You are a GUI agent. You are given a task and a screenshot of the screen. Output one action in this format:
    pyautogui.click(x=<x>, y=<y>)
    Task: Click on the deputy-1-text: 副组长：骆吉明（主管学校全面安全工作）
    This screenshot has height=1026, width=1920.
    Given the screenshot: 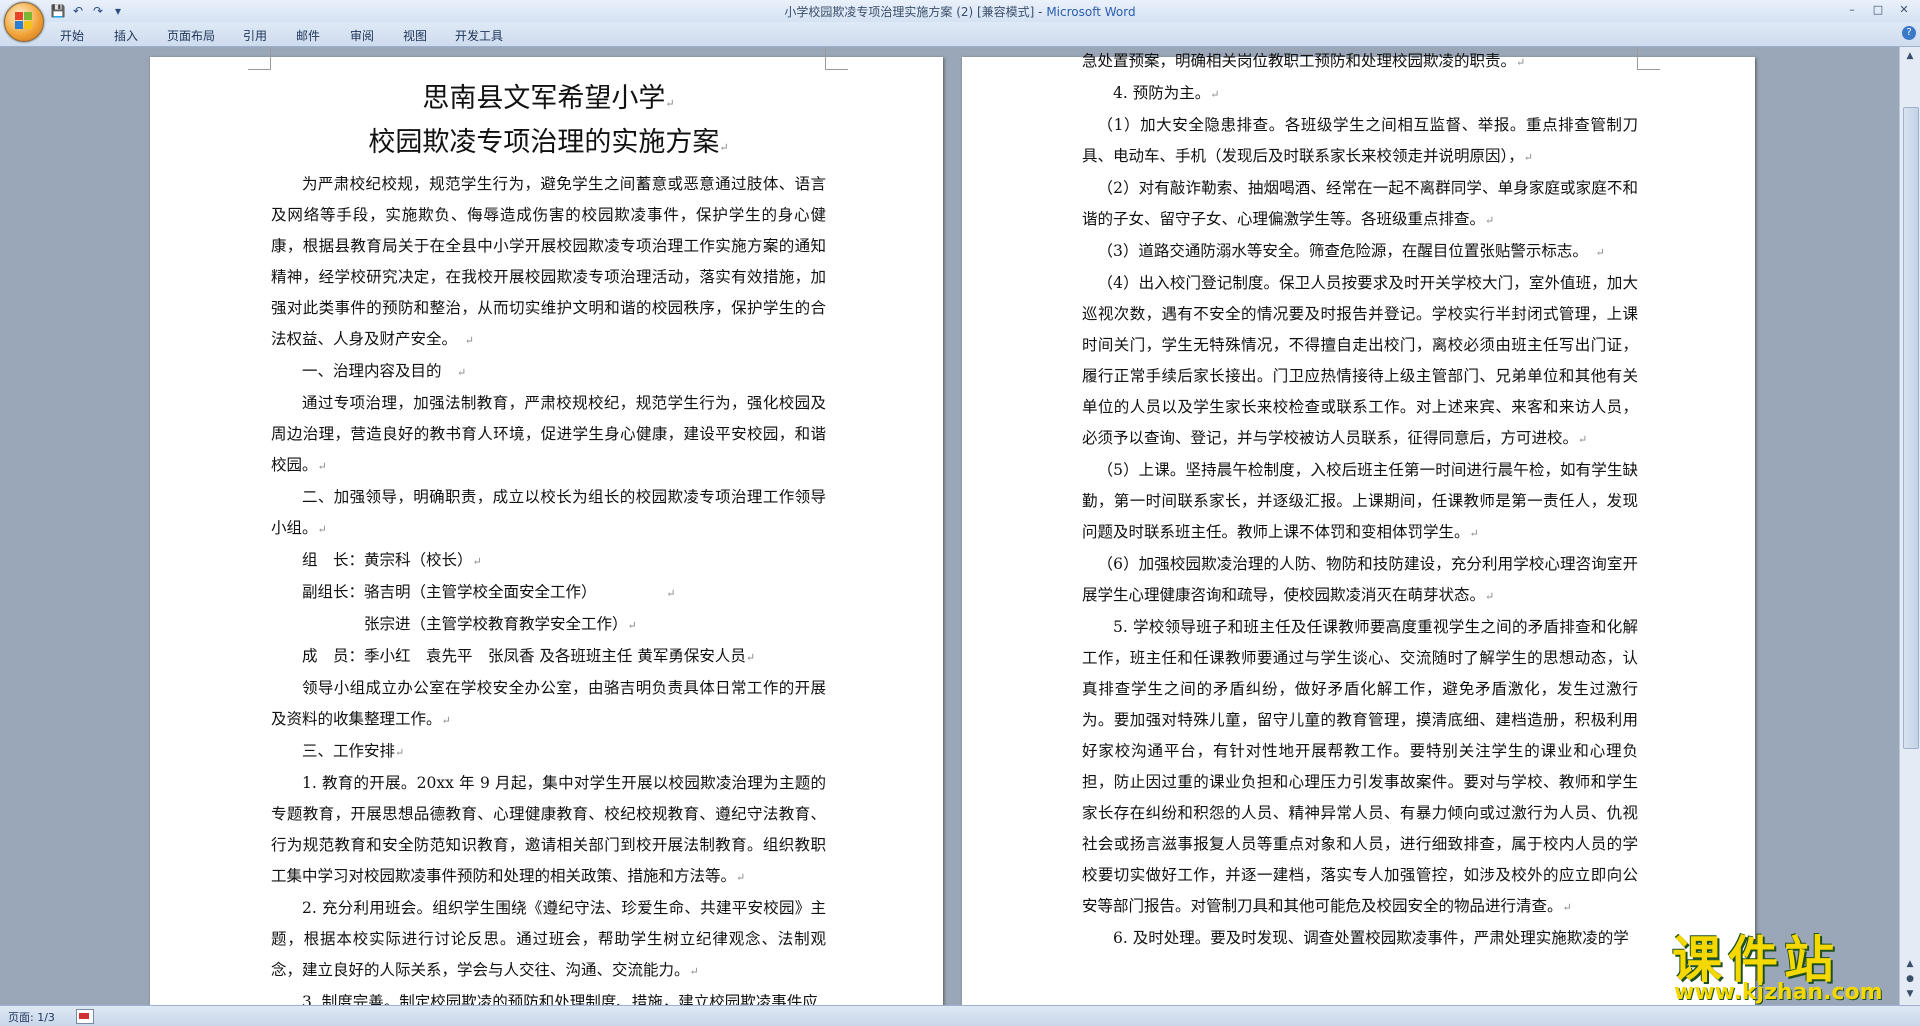 What is the action you would take?
    pyautogui.click(x=445, y=592)
    